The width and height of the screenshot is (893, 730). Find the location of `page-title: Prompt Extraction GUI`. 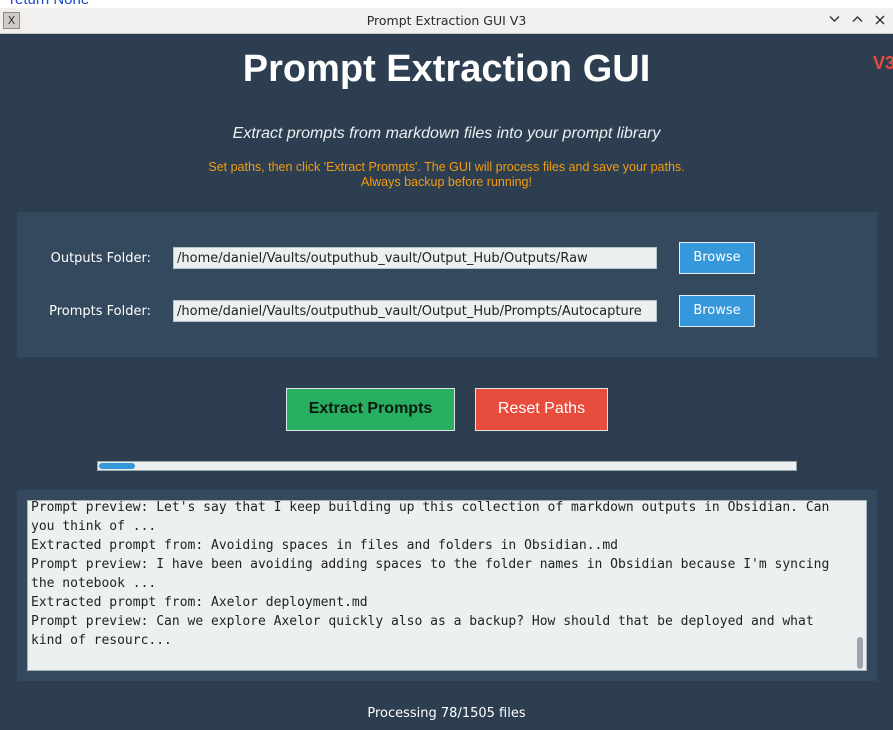

page-title: Prompt Extraction GUI is located at coordinates (446, 69).